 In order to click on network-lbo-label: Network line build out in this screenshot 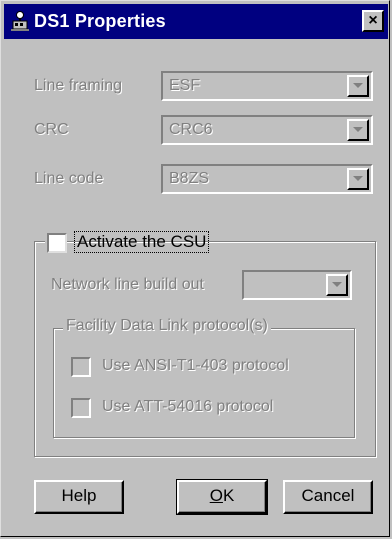, I will do `click(127, 284)`.